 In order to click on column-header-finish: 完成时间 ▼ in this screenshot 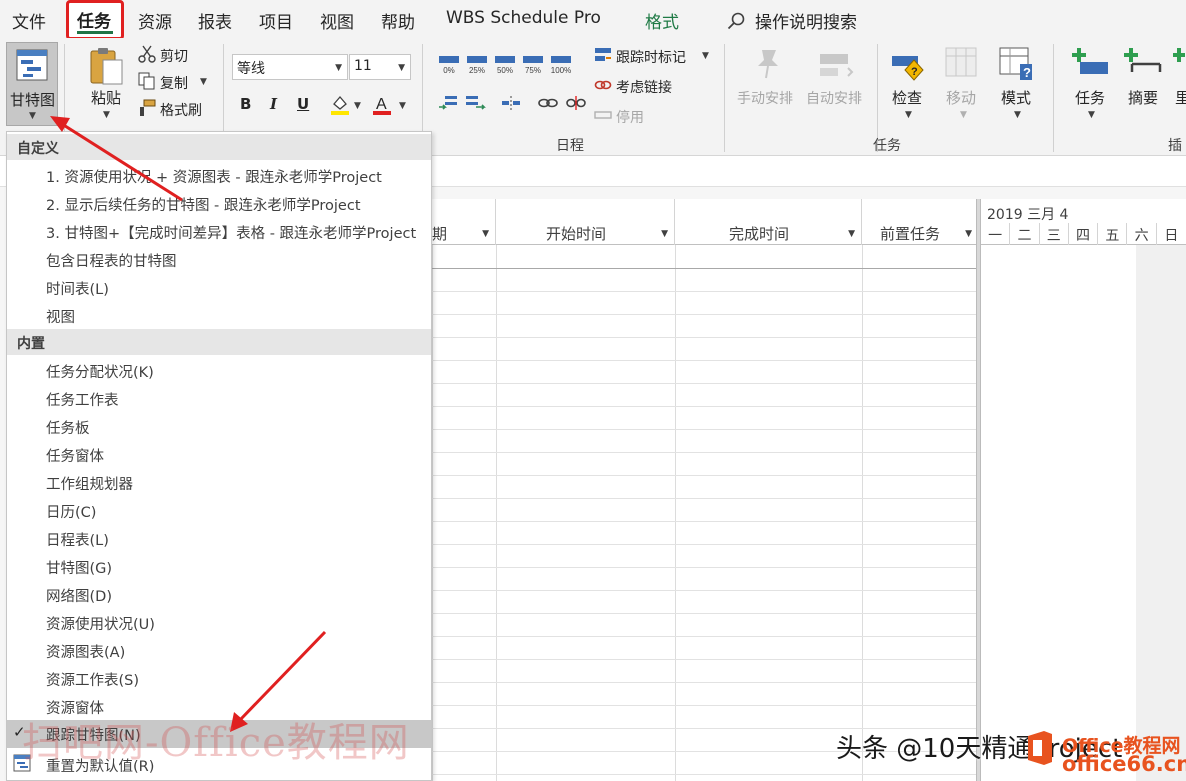, I will do `click(768, 222)`.